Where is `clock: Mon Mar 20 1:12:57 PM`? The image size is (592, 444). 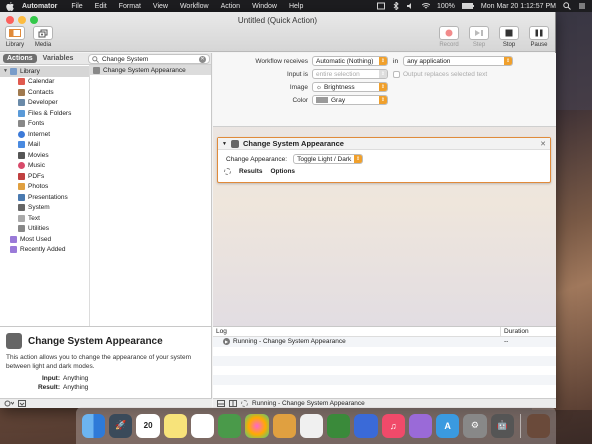 clock: Mon Mar 20 1:12:57 PM is located at coordinates (518, 6).